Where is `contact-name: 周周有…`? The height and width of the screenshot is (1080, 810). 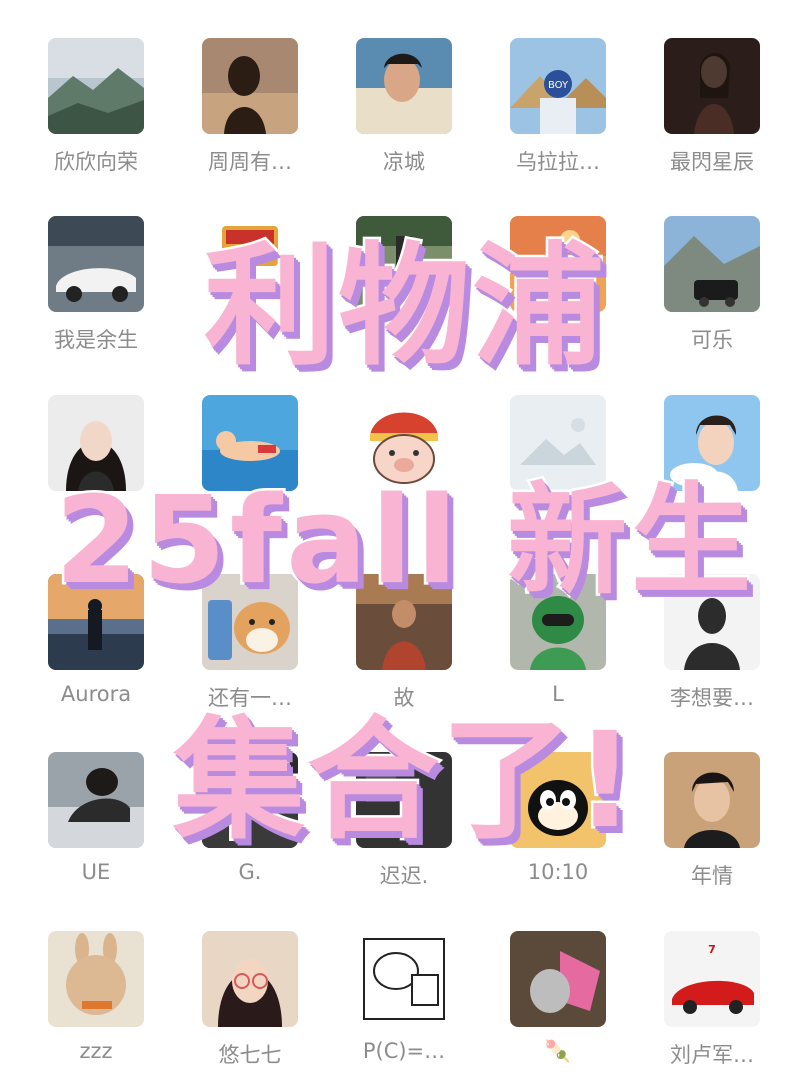
contact-name: 周周有… is located at coordinates (250, 162).